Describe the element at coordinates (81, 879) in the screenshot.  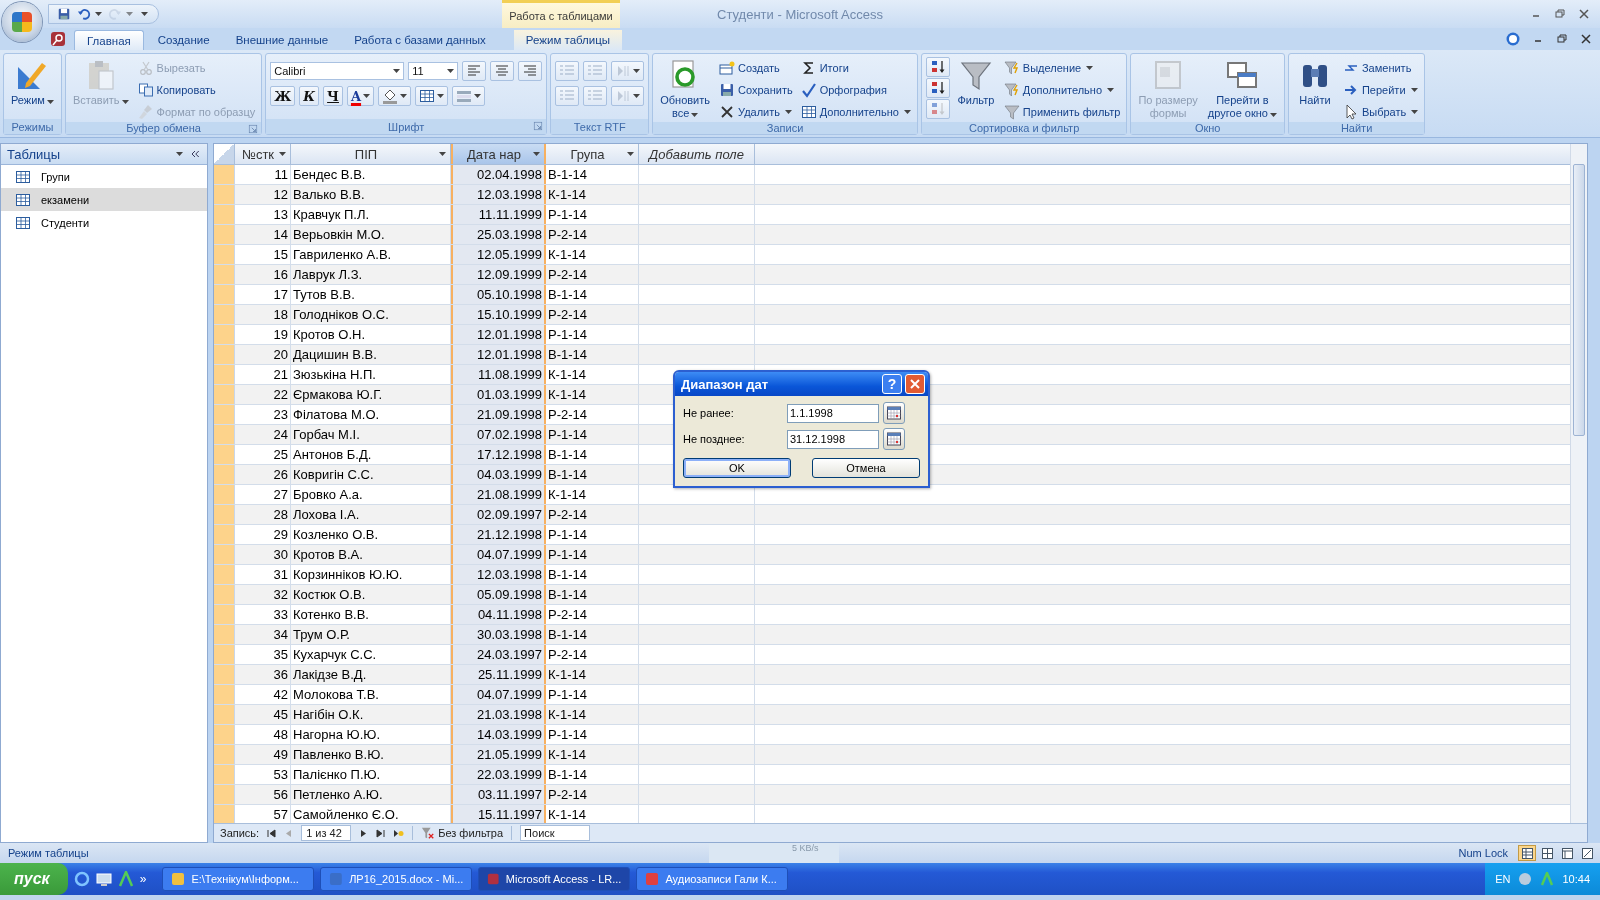
I see `browser-icon` at that location.